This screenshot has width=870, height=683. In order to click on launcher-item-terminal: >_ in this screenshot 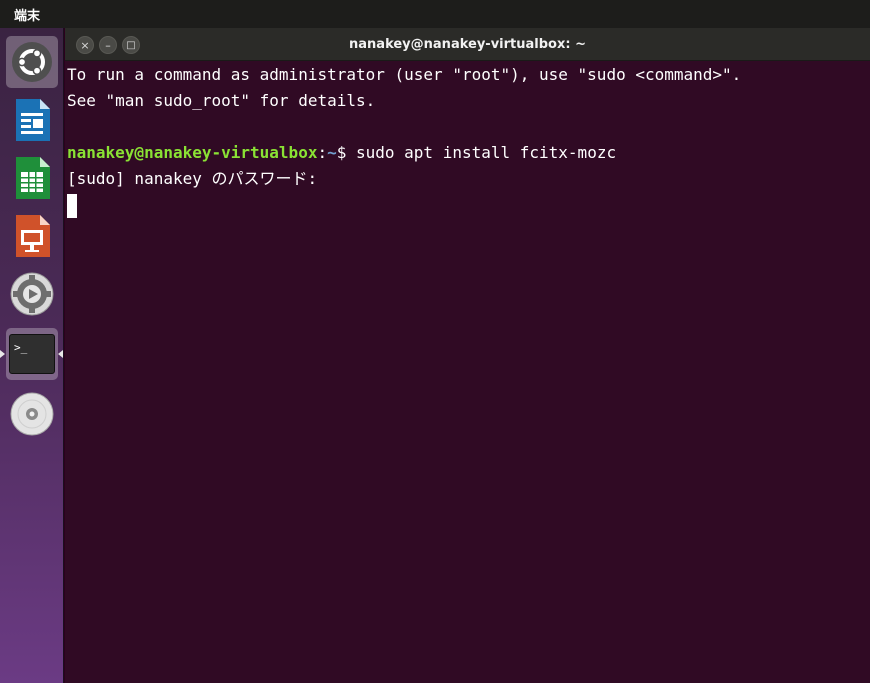, I will do `click(32, 354)`.